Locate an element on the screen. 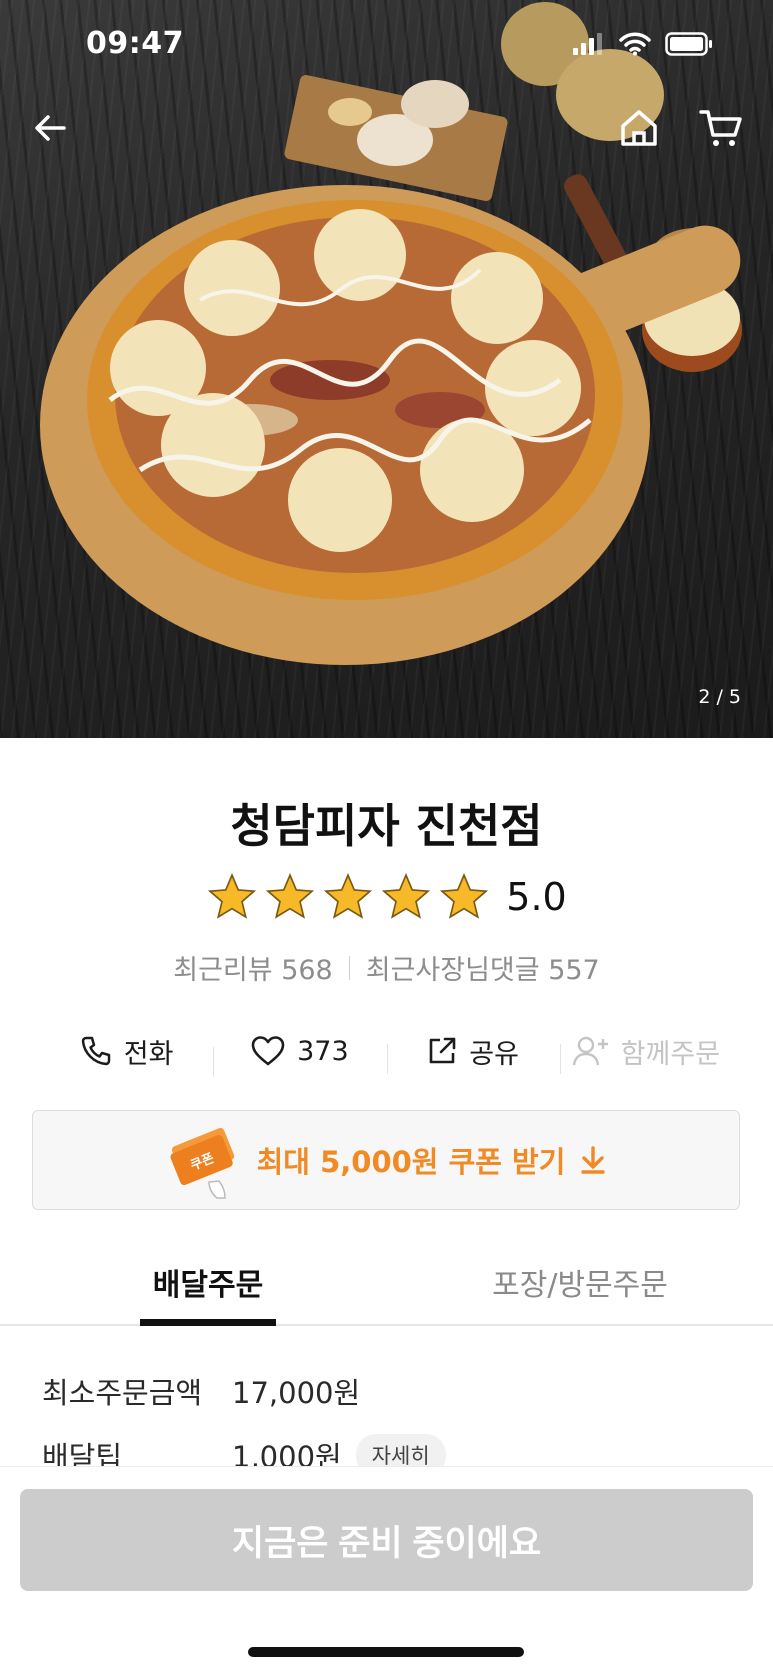 The width and height of the screenshot is (773, 1675). coupon-download-button: 쿠폰 최대 5,000원 쿠폰 받기 is located at coordinates (386, 1160).